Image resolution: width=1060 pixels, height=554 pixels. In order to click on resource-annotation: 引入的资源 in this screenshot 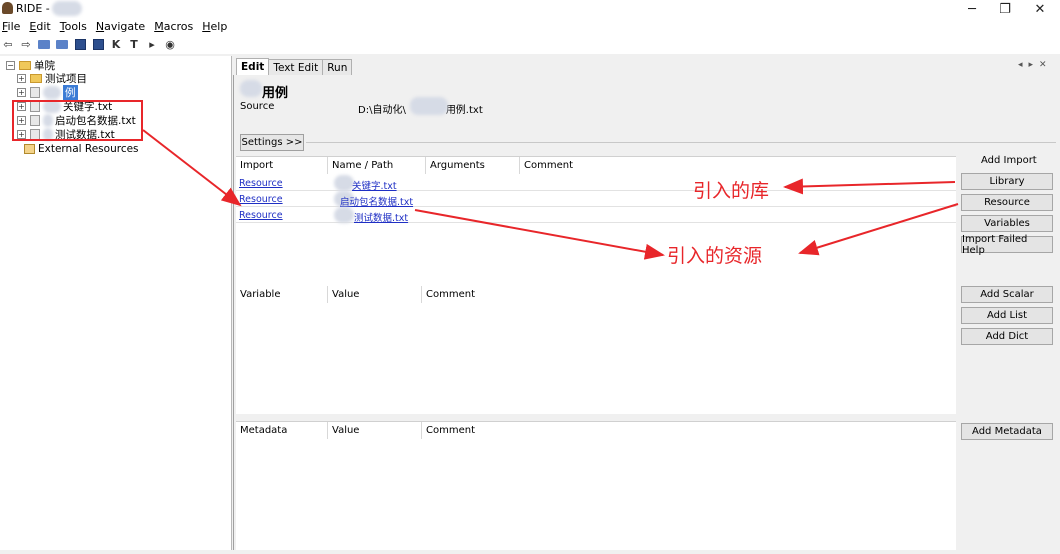, I will do `click(715, 256)`.